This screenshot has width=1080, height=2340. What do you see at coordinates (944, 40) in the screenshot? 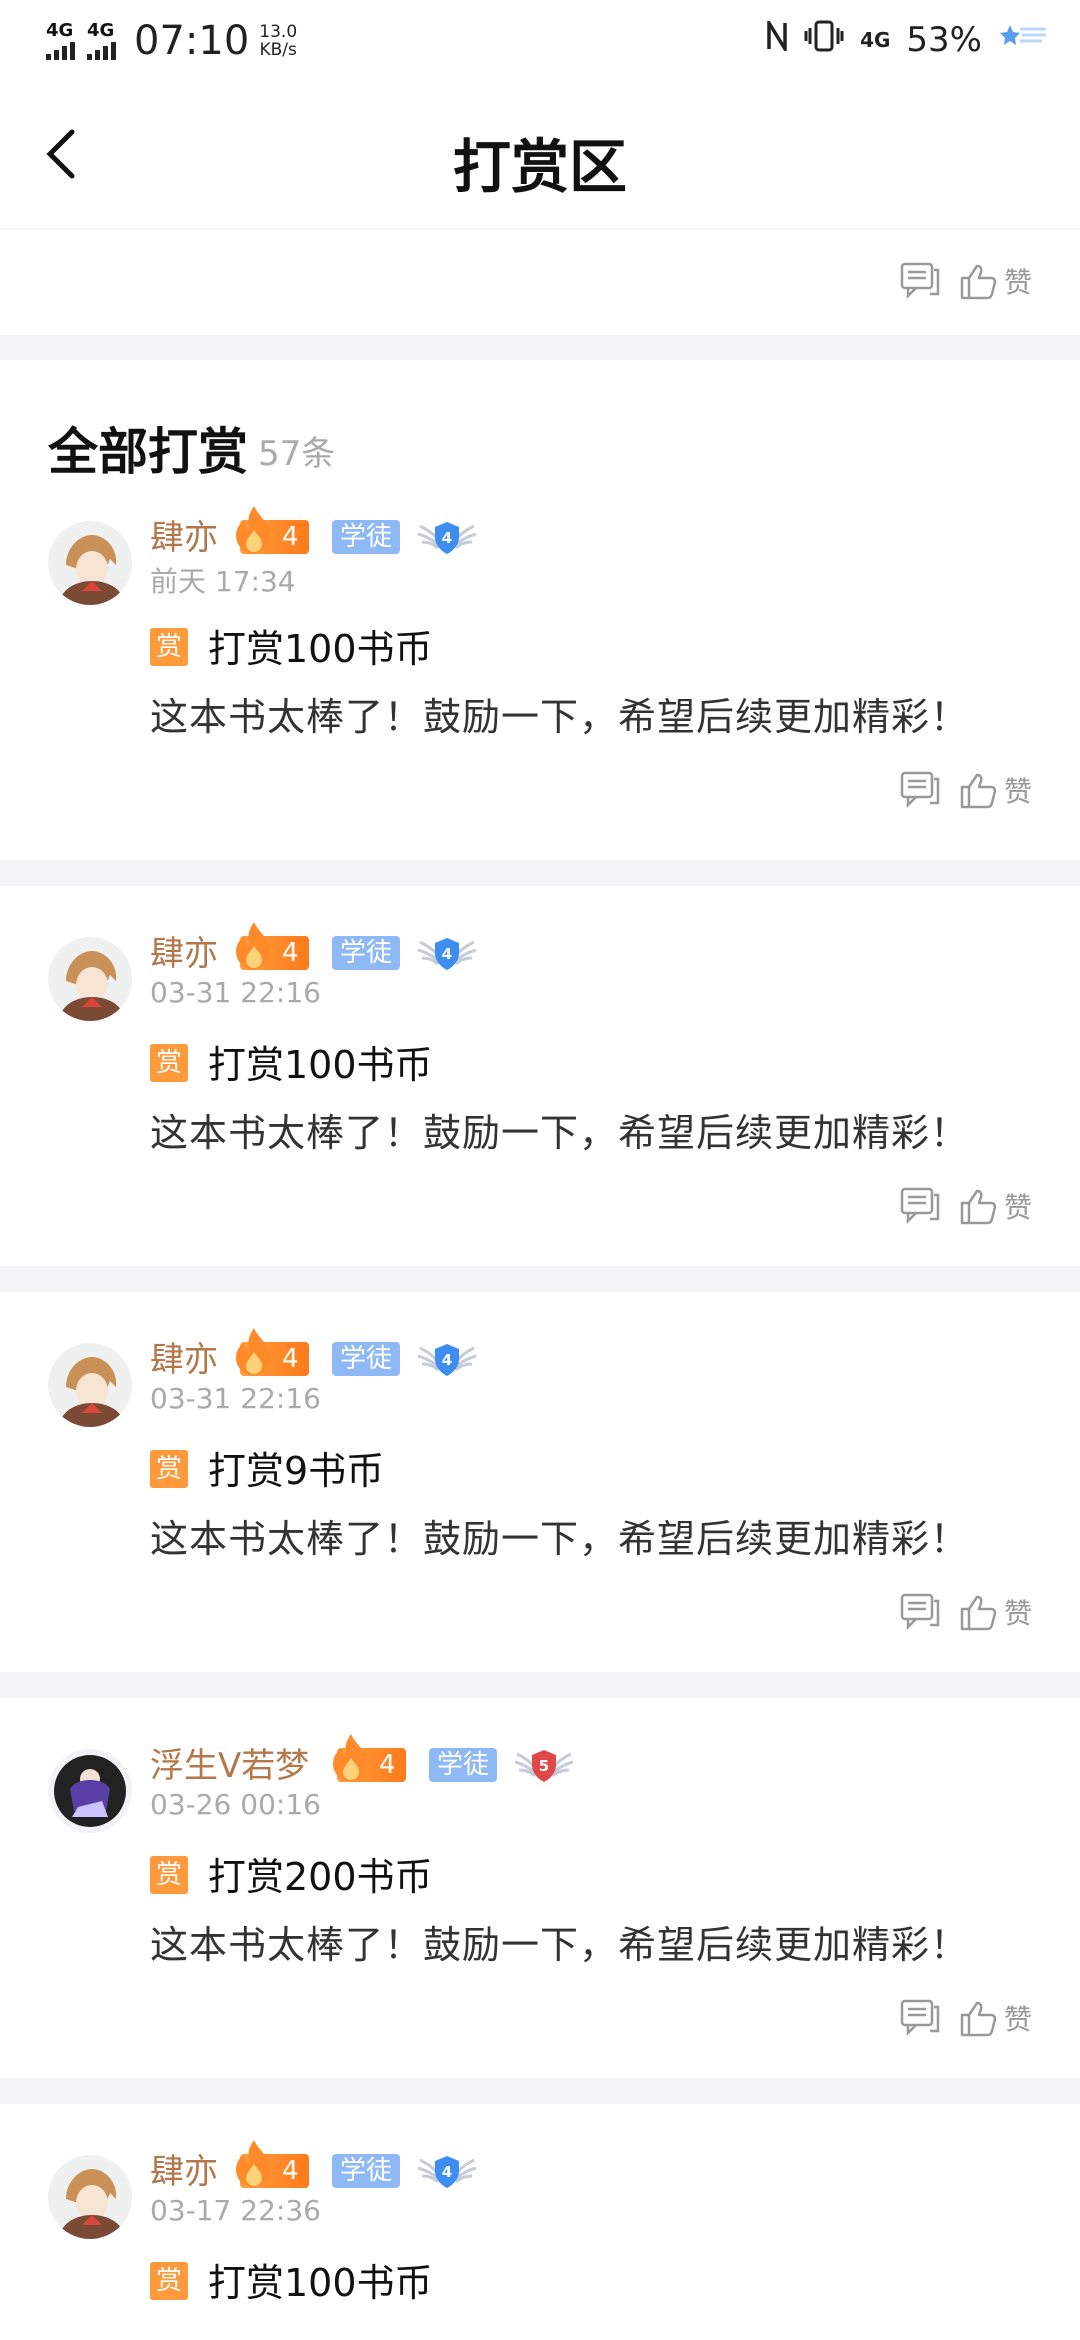
I see `battery-percent: 53%` at bounding box center [944, 40].